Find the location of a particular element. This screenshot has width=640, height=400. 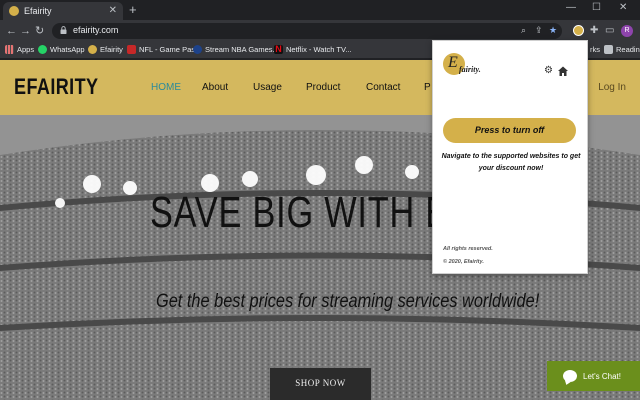

minimize-window-icon: — is located at coordinates (571, 7).